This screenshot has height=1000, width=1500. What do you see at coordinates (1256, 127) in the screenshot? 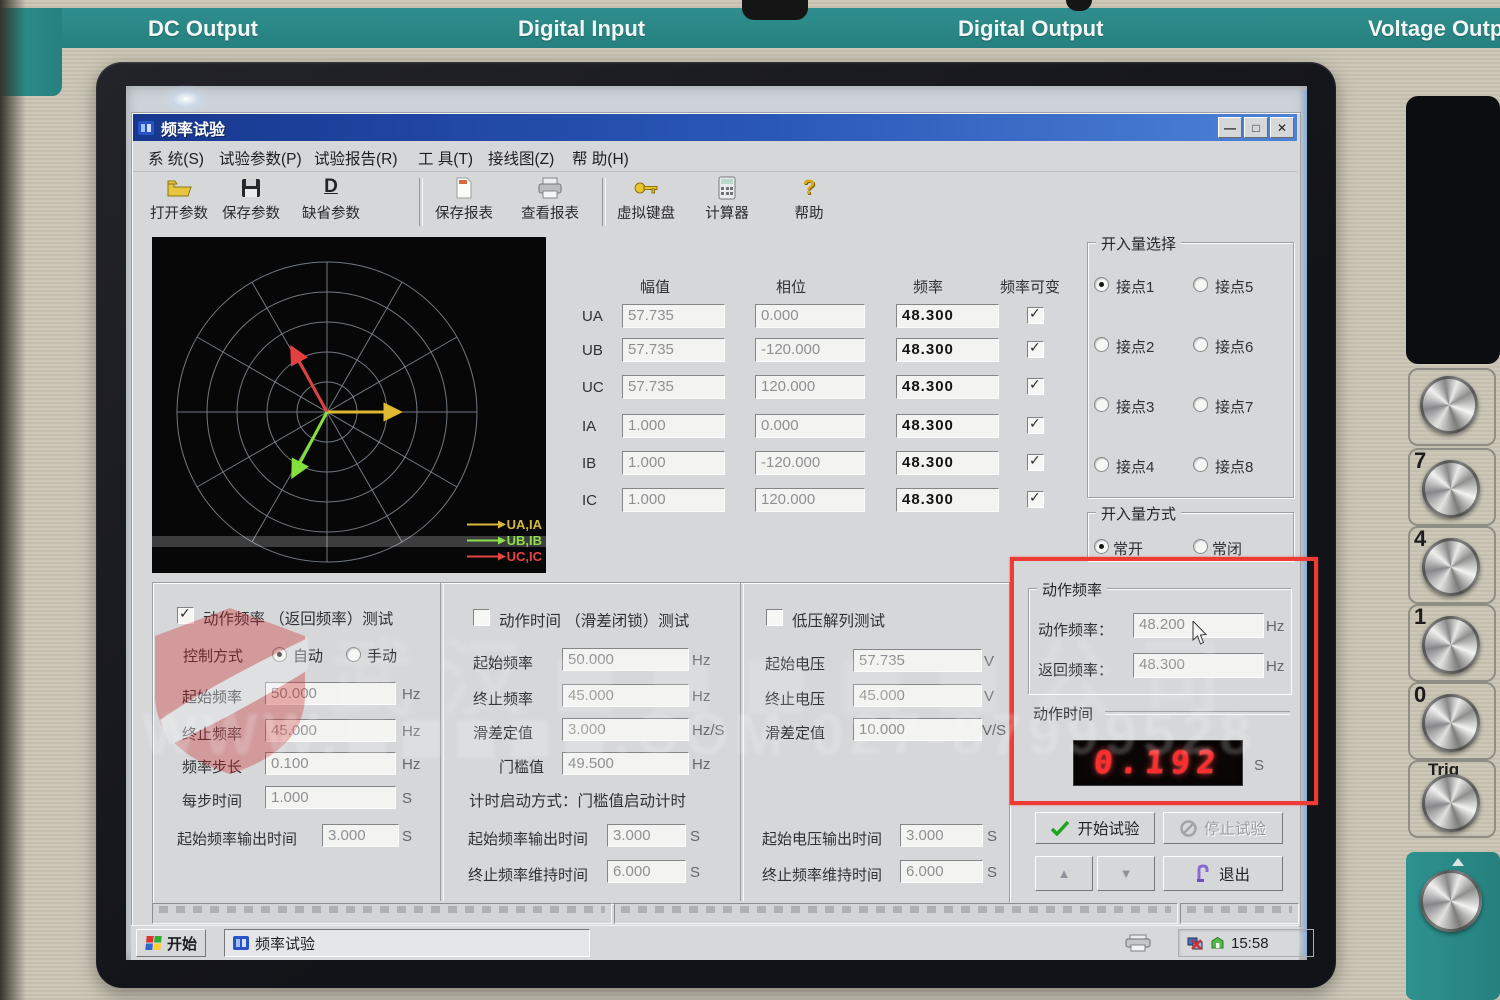
I see `maximize-button: □` at bounding box center [1256, 127].